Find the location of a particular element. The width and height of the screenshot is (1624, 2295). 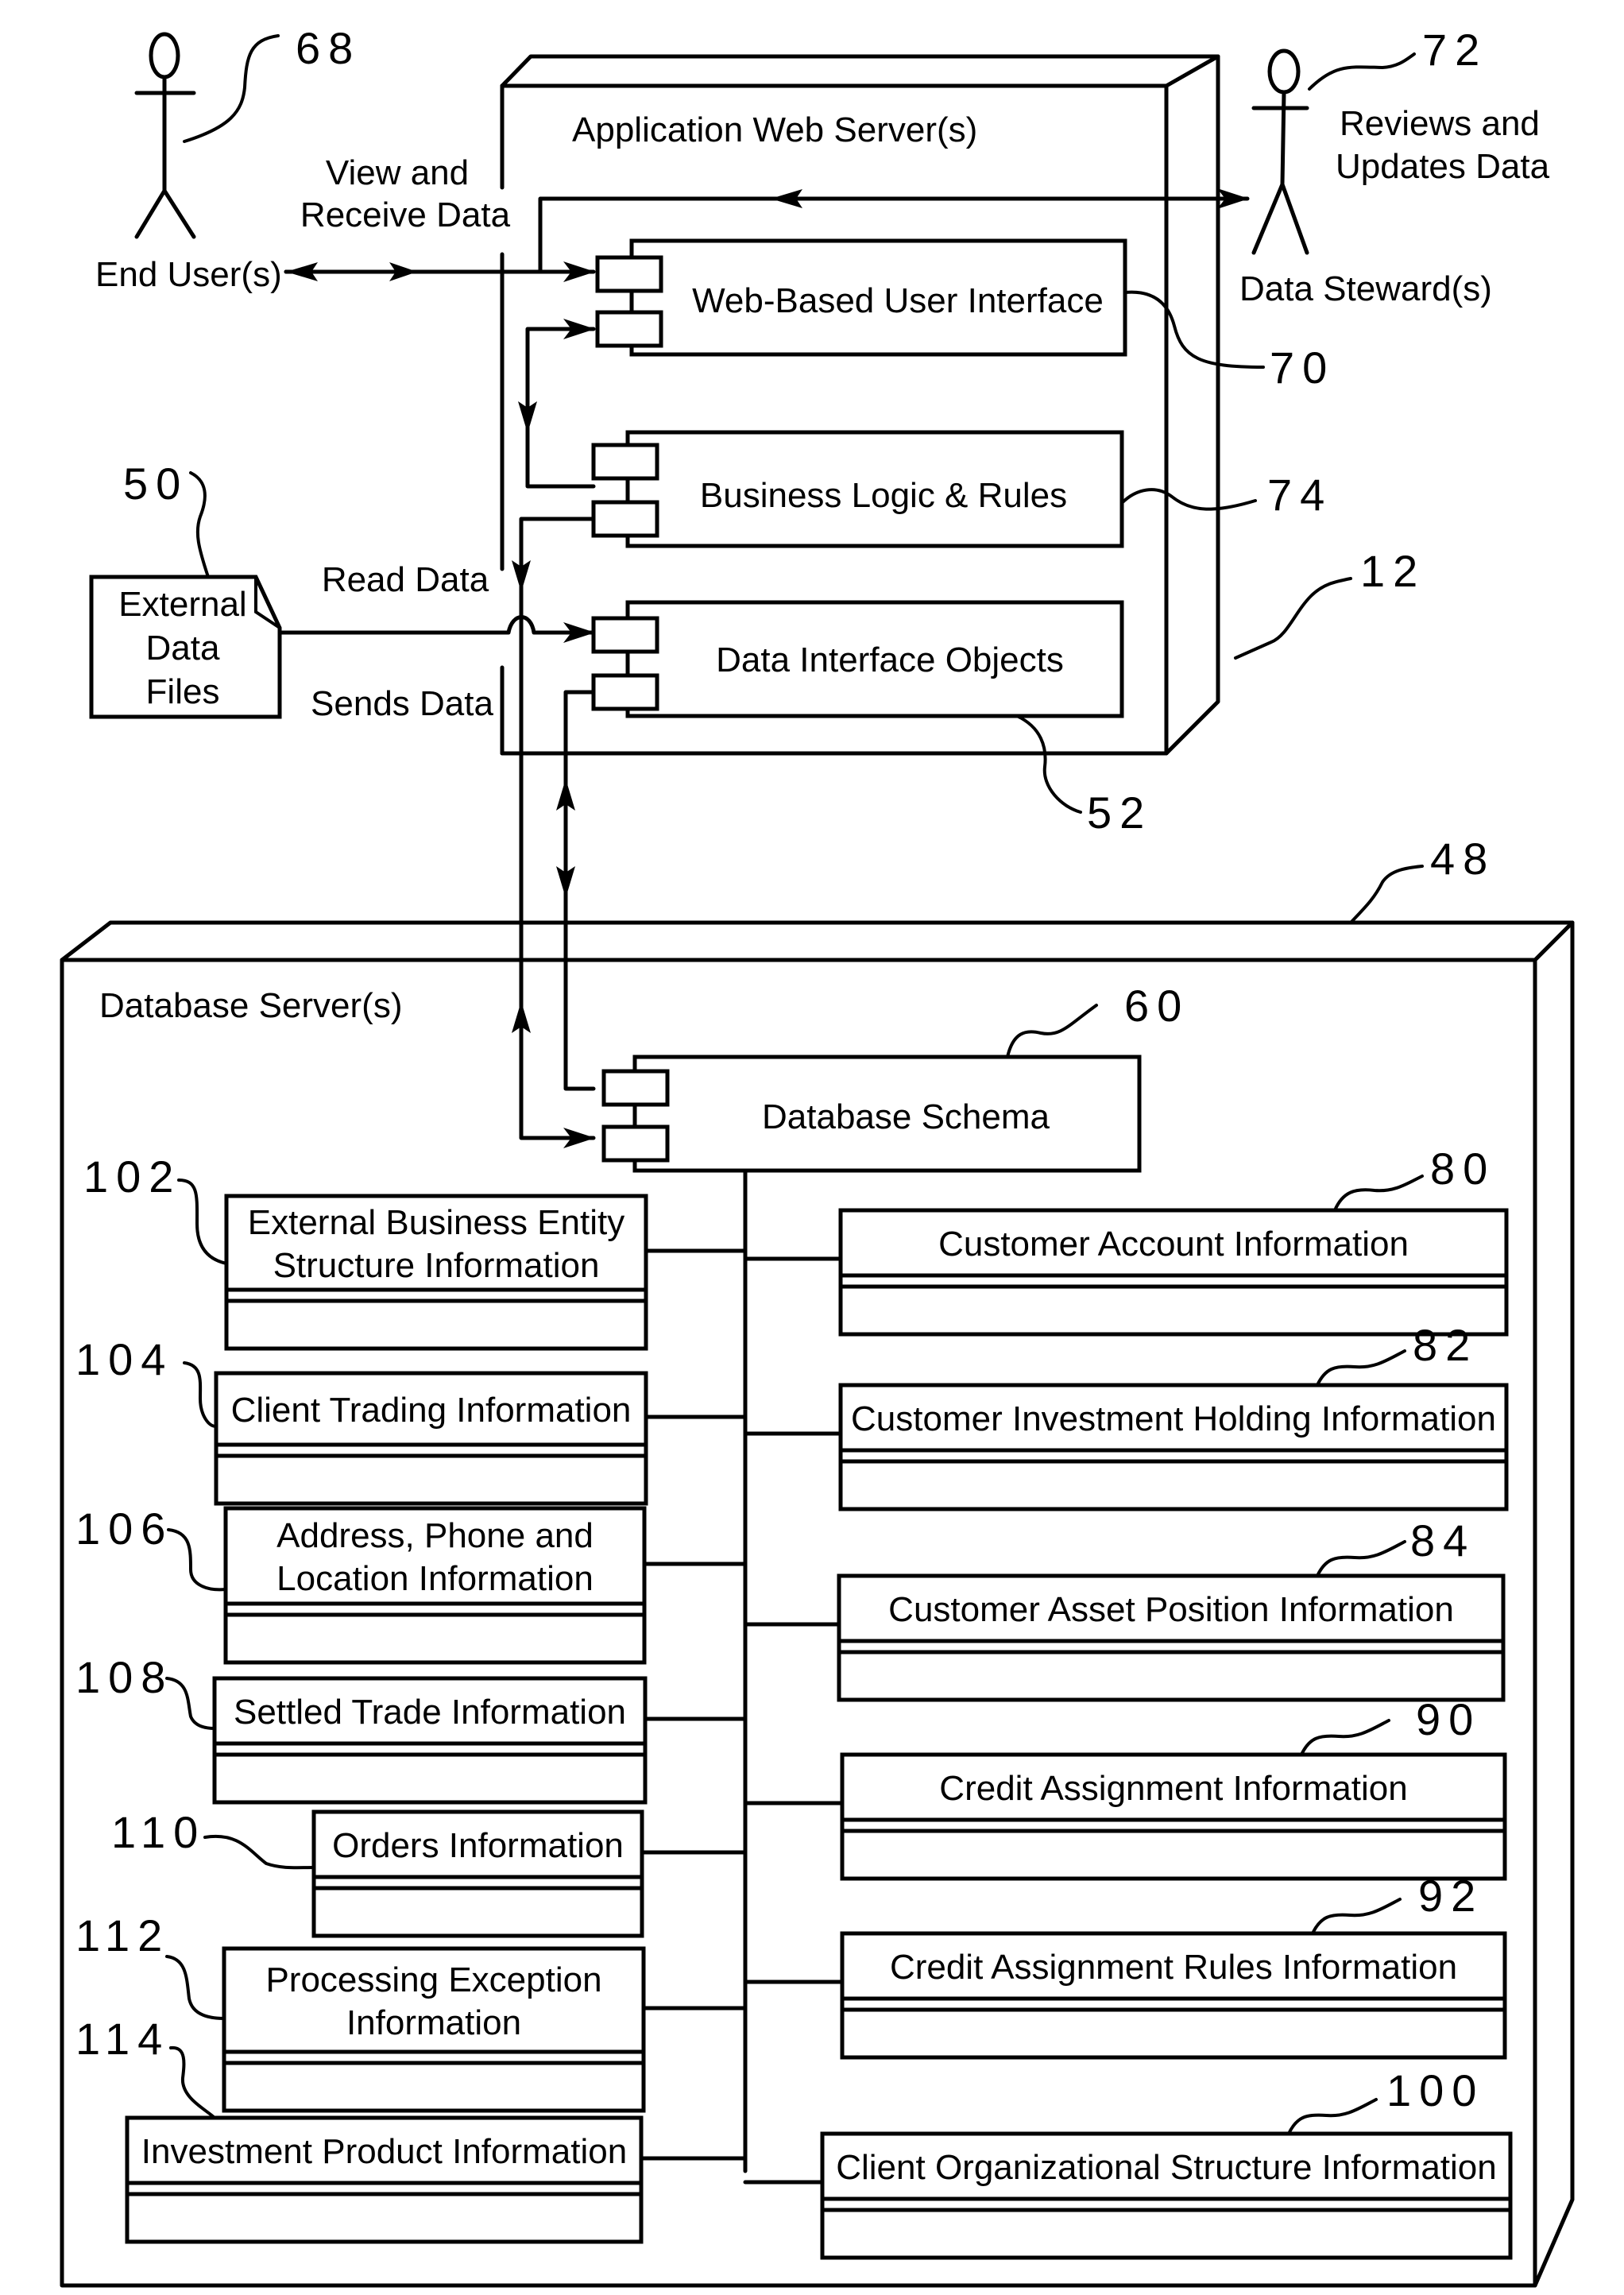

ref-60: 60 is located at coordinates (1156, 1006).